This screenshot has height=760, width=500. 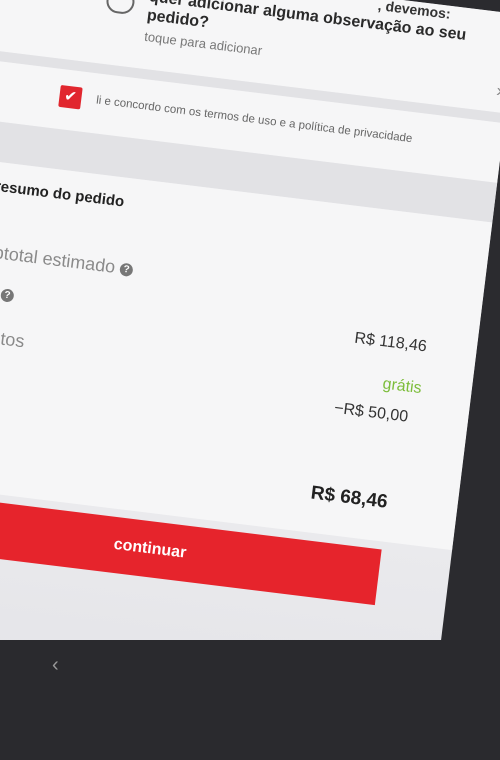 I want to click on checkmark-icon: ✔, so click(x=70, y=96).